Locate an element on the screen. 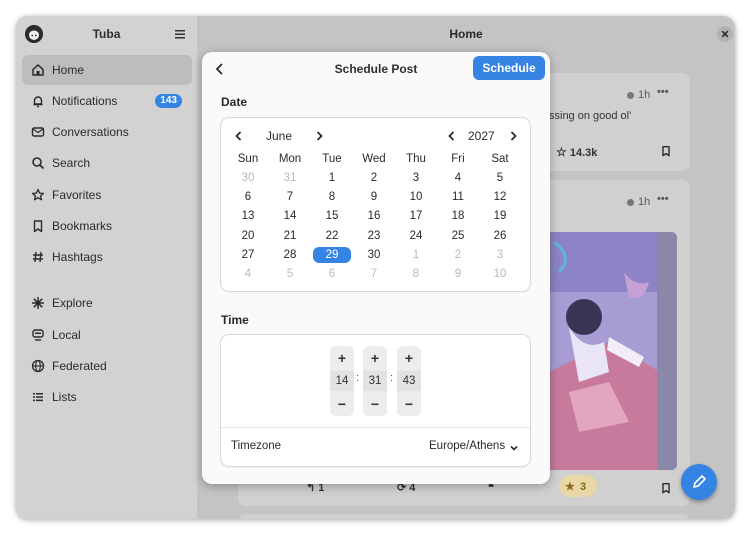 The width and height of the screenshot is (752, 535). calendar-day: 24 is located at coordinates (416, 236).